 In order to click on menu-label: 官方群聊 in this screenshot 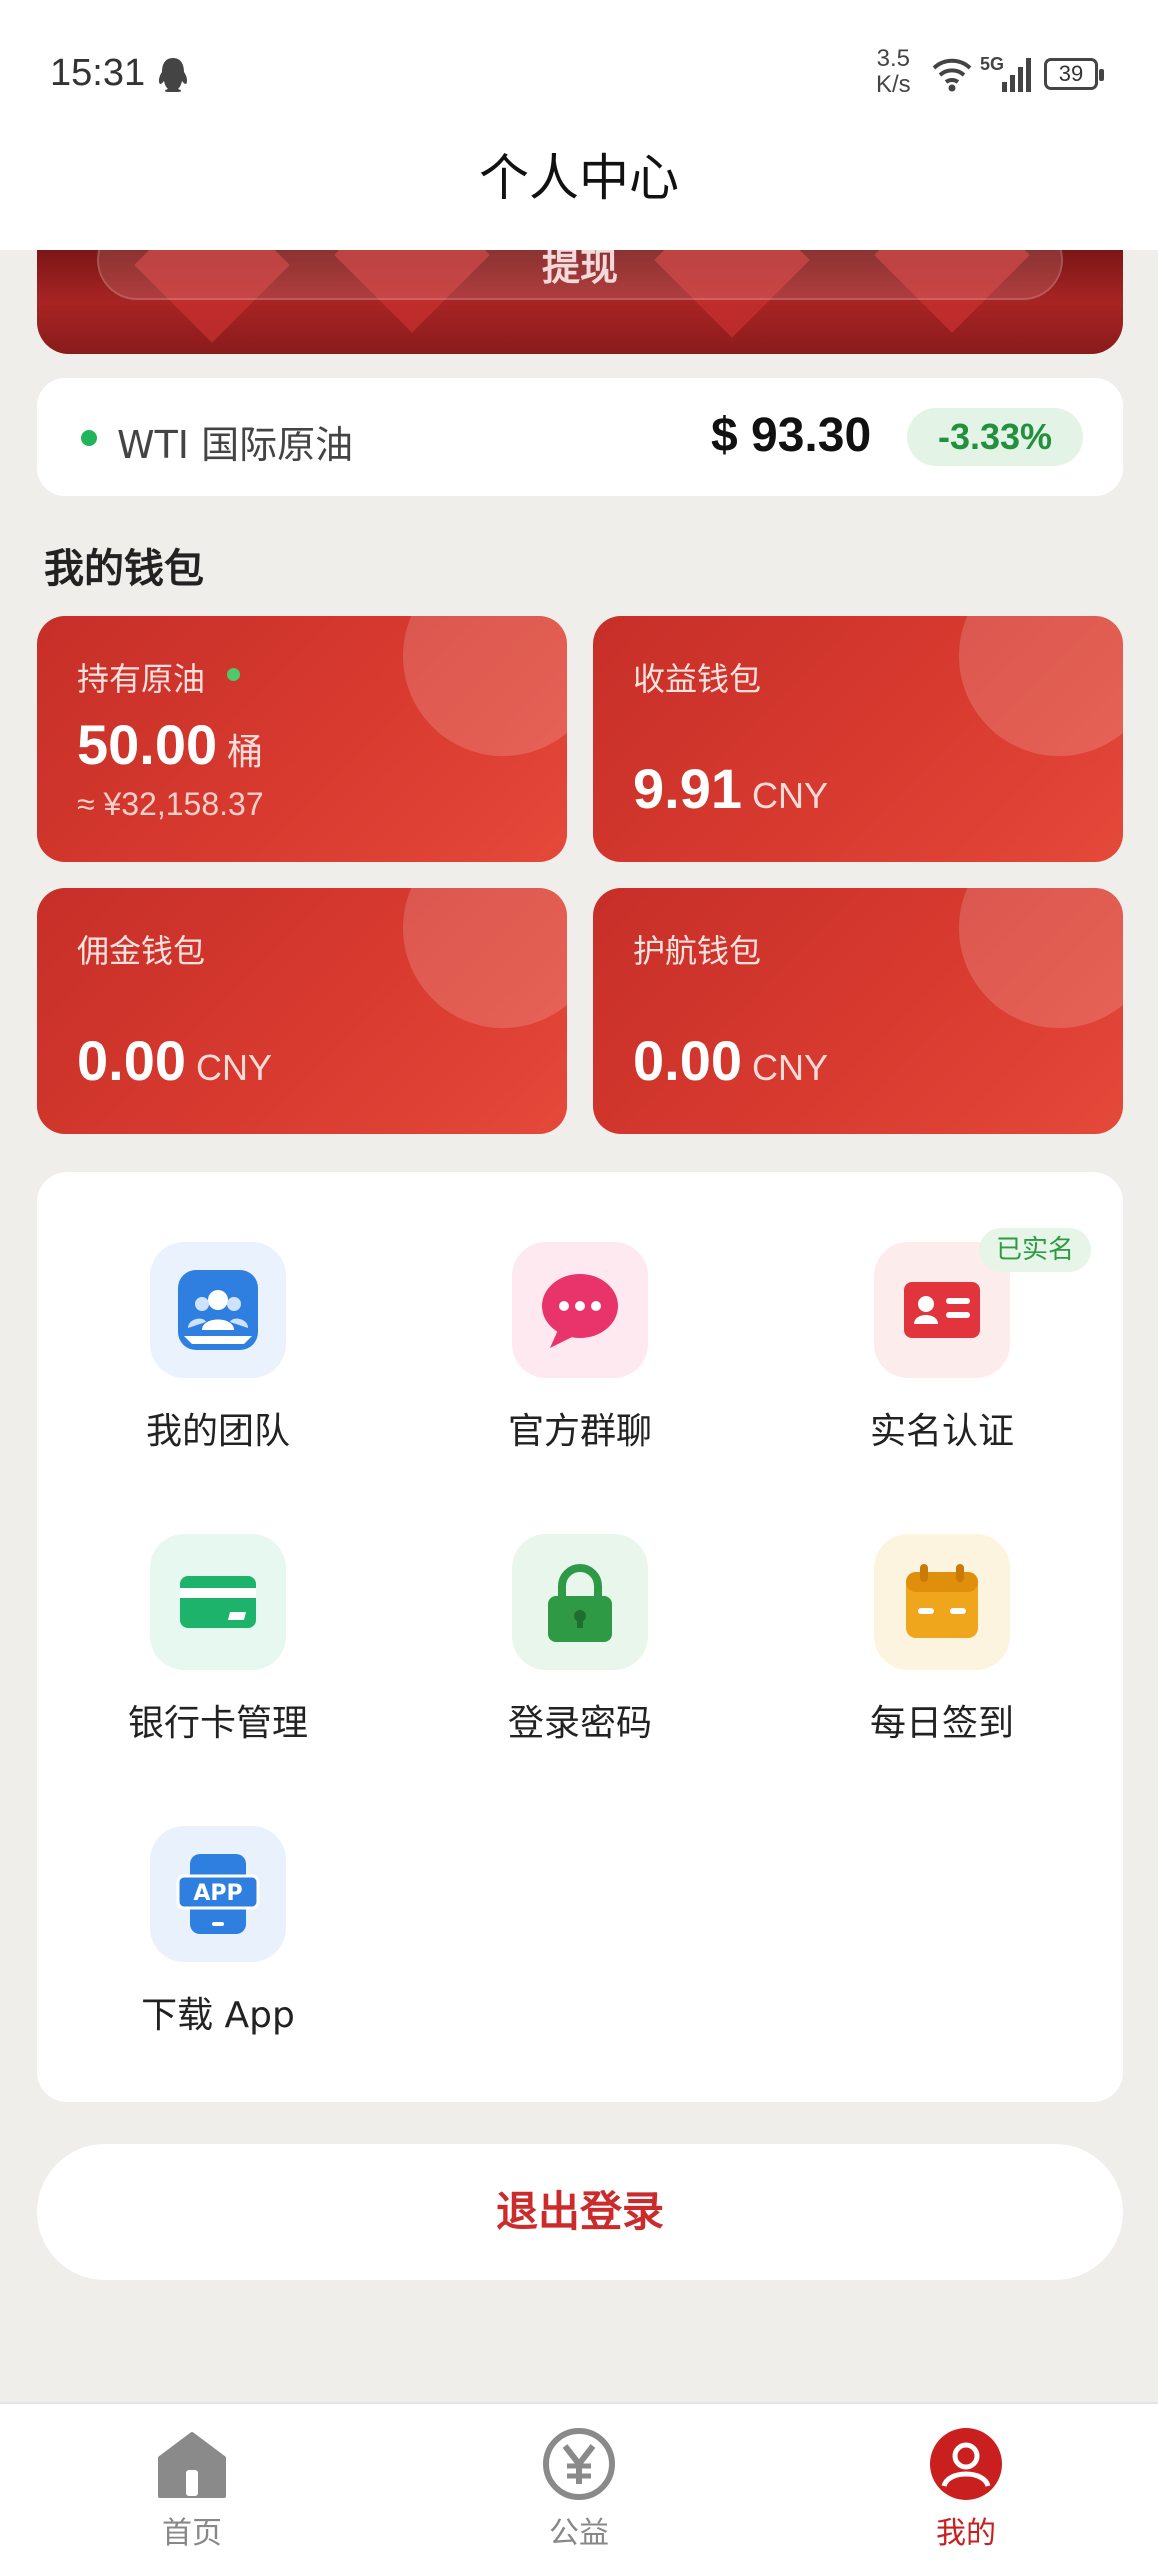, I will do `click(579, 1431)`.